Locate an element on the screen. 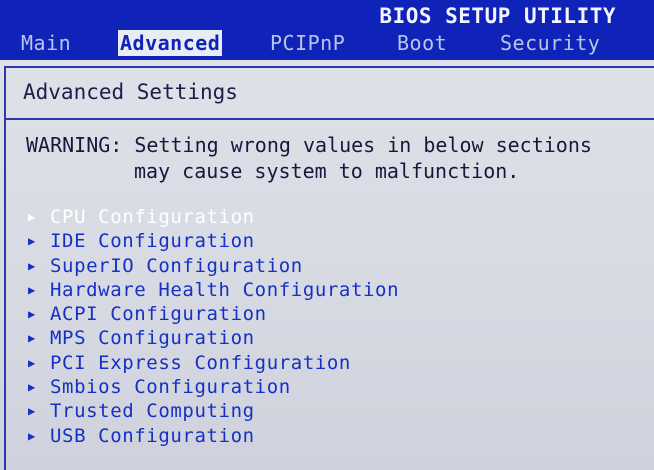 The width and height of the screenshot is (654, 470). menu-item-label: USB Configuration is located at coordinates (152, 435).